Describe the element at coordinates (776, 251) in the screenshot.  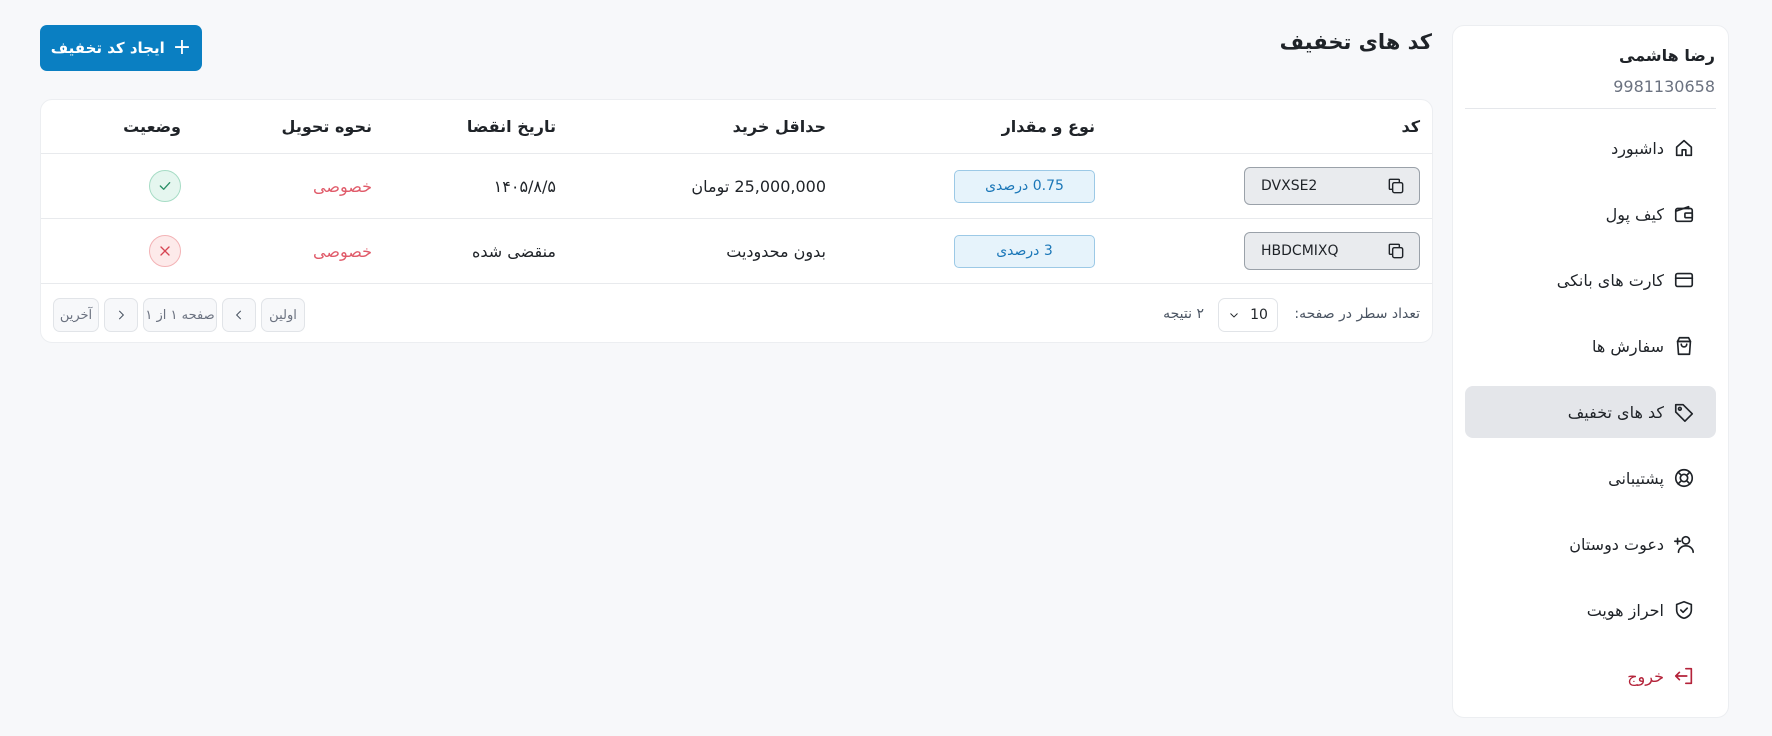
I see `min-purchase-cell: بدون محدودیت` at that location.